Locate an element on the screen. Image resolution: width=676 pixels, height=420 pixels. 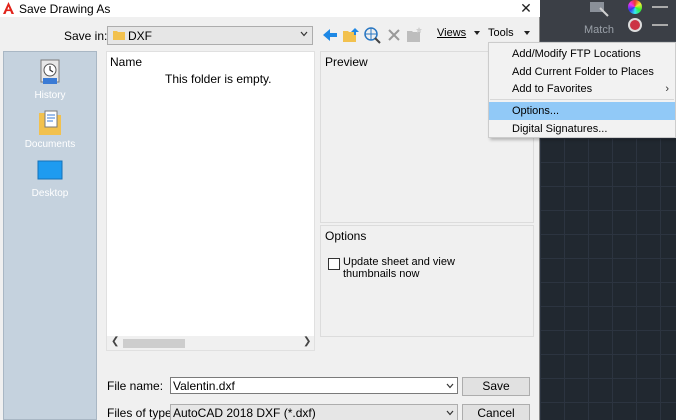
place-label: History is located at coordinates (50, 95).